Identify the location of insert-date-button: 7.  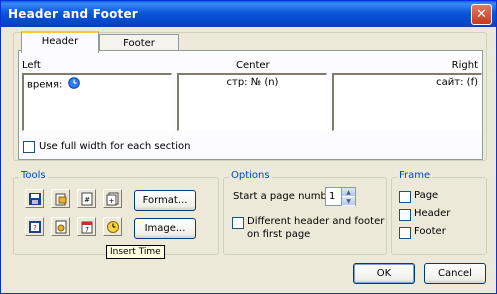
(86, 226).